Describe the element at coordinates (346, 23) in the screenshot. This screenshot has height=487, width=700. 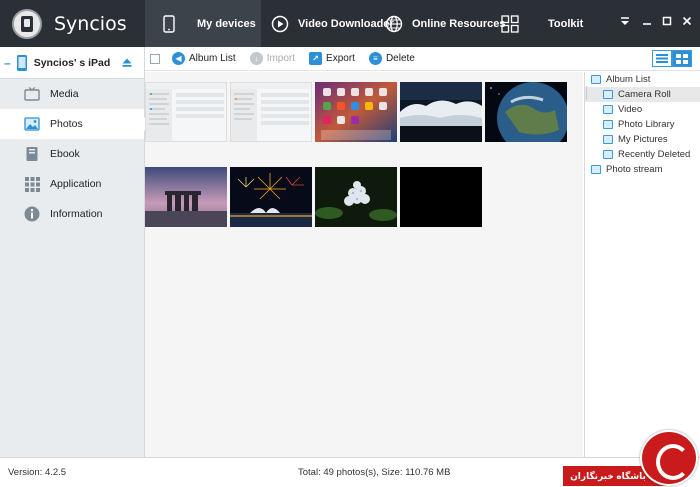
I see `tab-label: Video Downloader` at that location.